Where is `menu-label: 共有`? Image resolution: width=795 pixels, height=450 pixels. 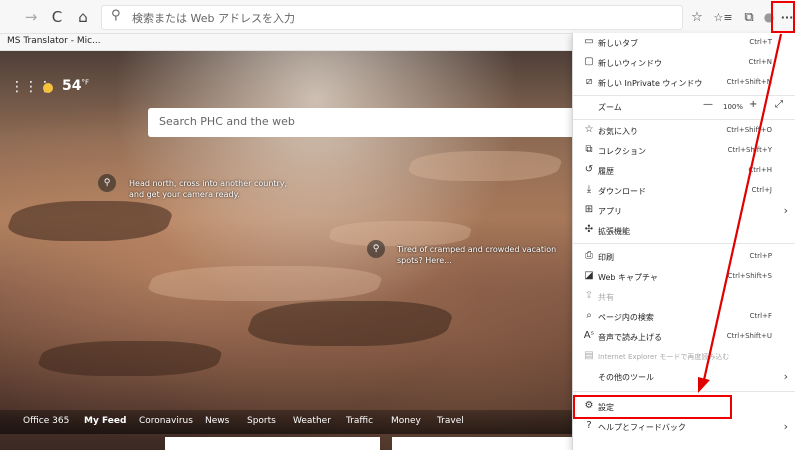
menu-label: 共有 is located at coordinates (606, 297).